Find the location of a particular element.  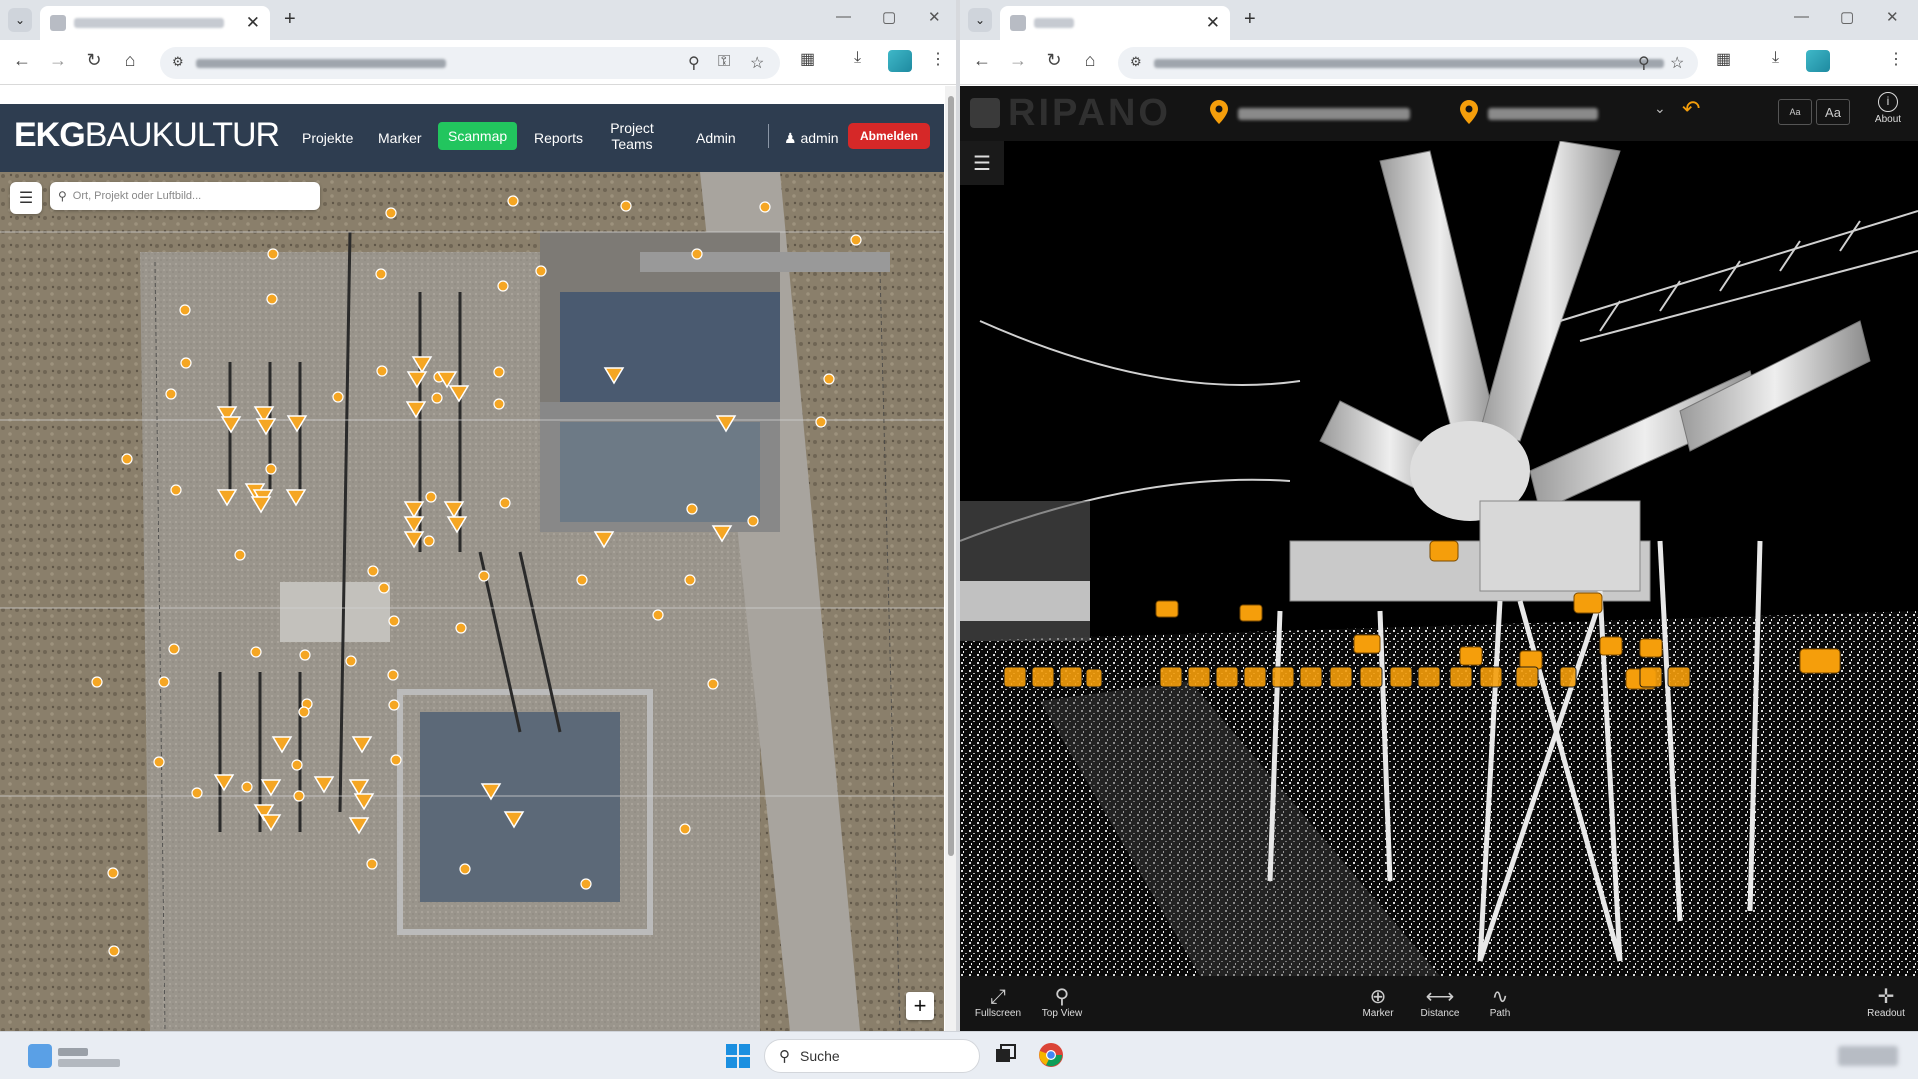

chevron-down-icon: ⌄ is located at coordinates (1660, 108).